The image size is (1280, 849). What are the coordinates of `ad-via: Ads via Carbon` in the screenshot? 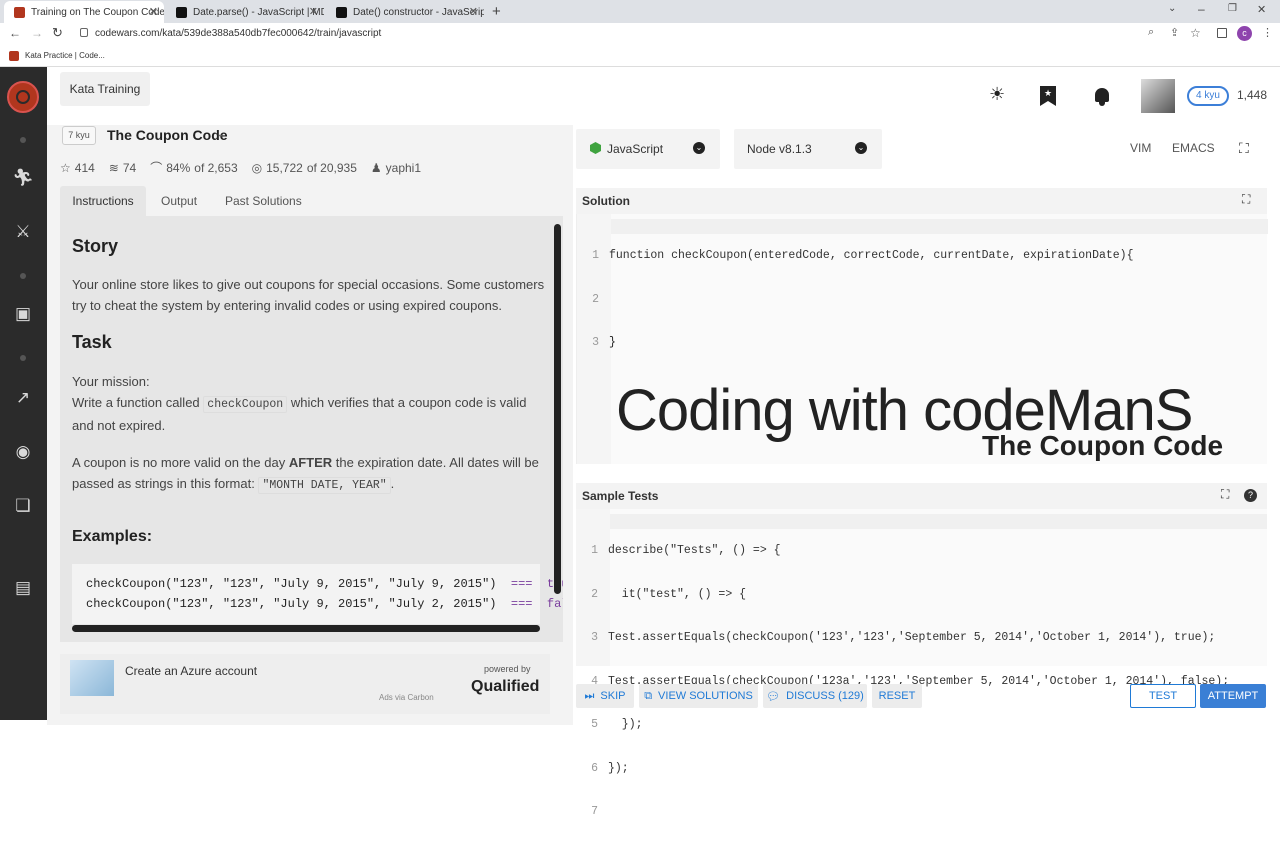 It's located at (406, 697).